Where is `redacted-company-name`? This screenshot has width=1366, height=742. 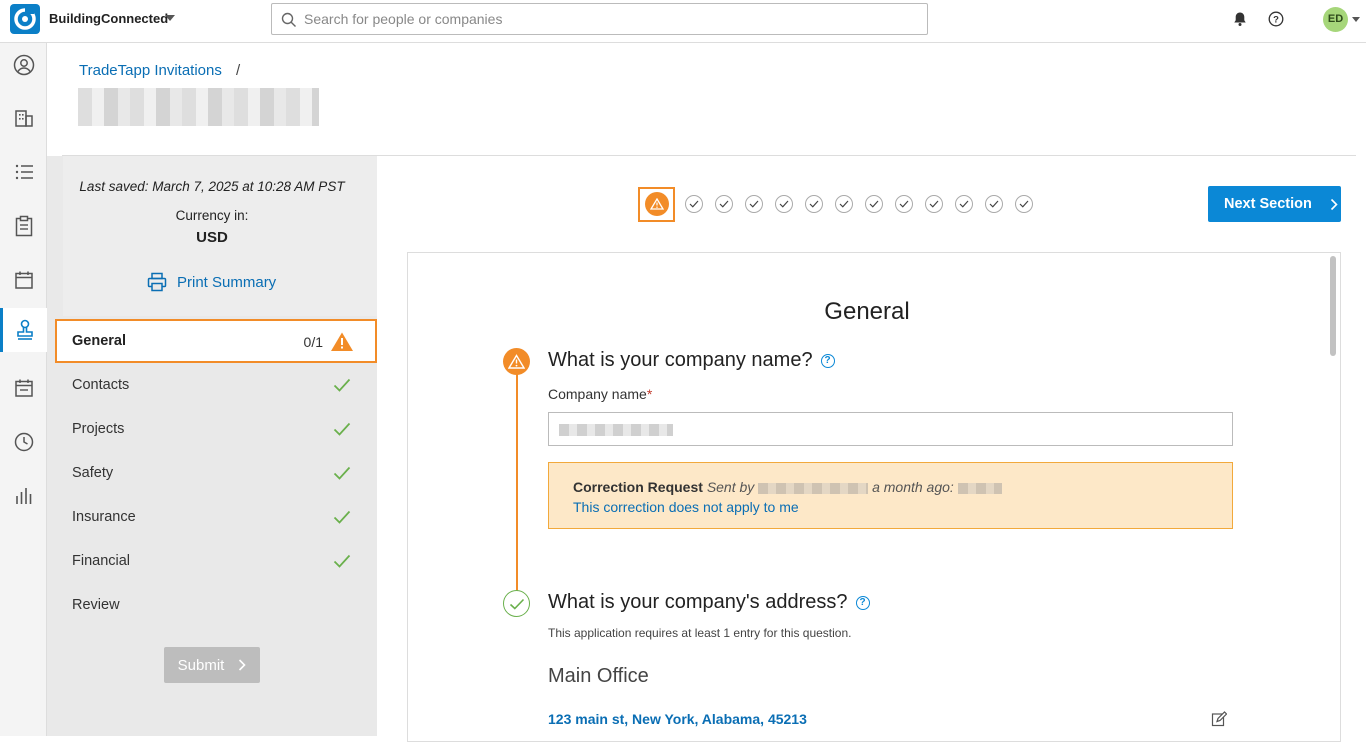
redacted-company-name is located at coordinates (616, 430).